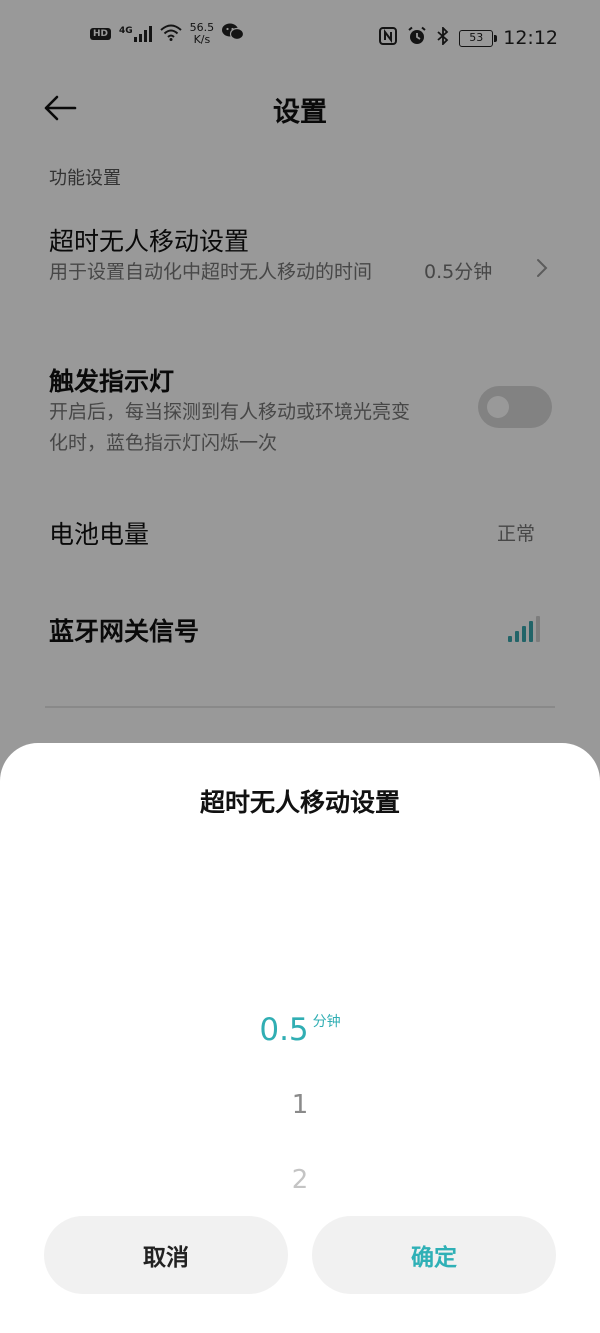 The image size is (600, 1333). I want to click on picker-option: 1, so click(300, 1105).